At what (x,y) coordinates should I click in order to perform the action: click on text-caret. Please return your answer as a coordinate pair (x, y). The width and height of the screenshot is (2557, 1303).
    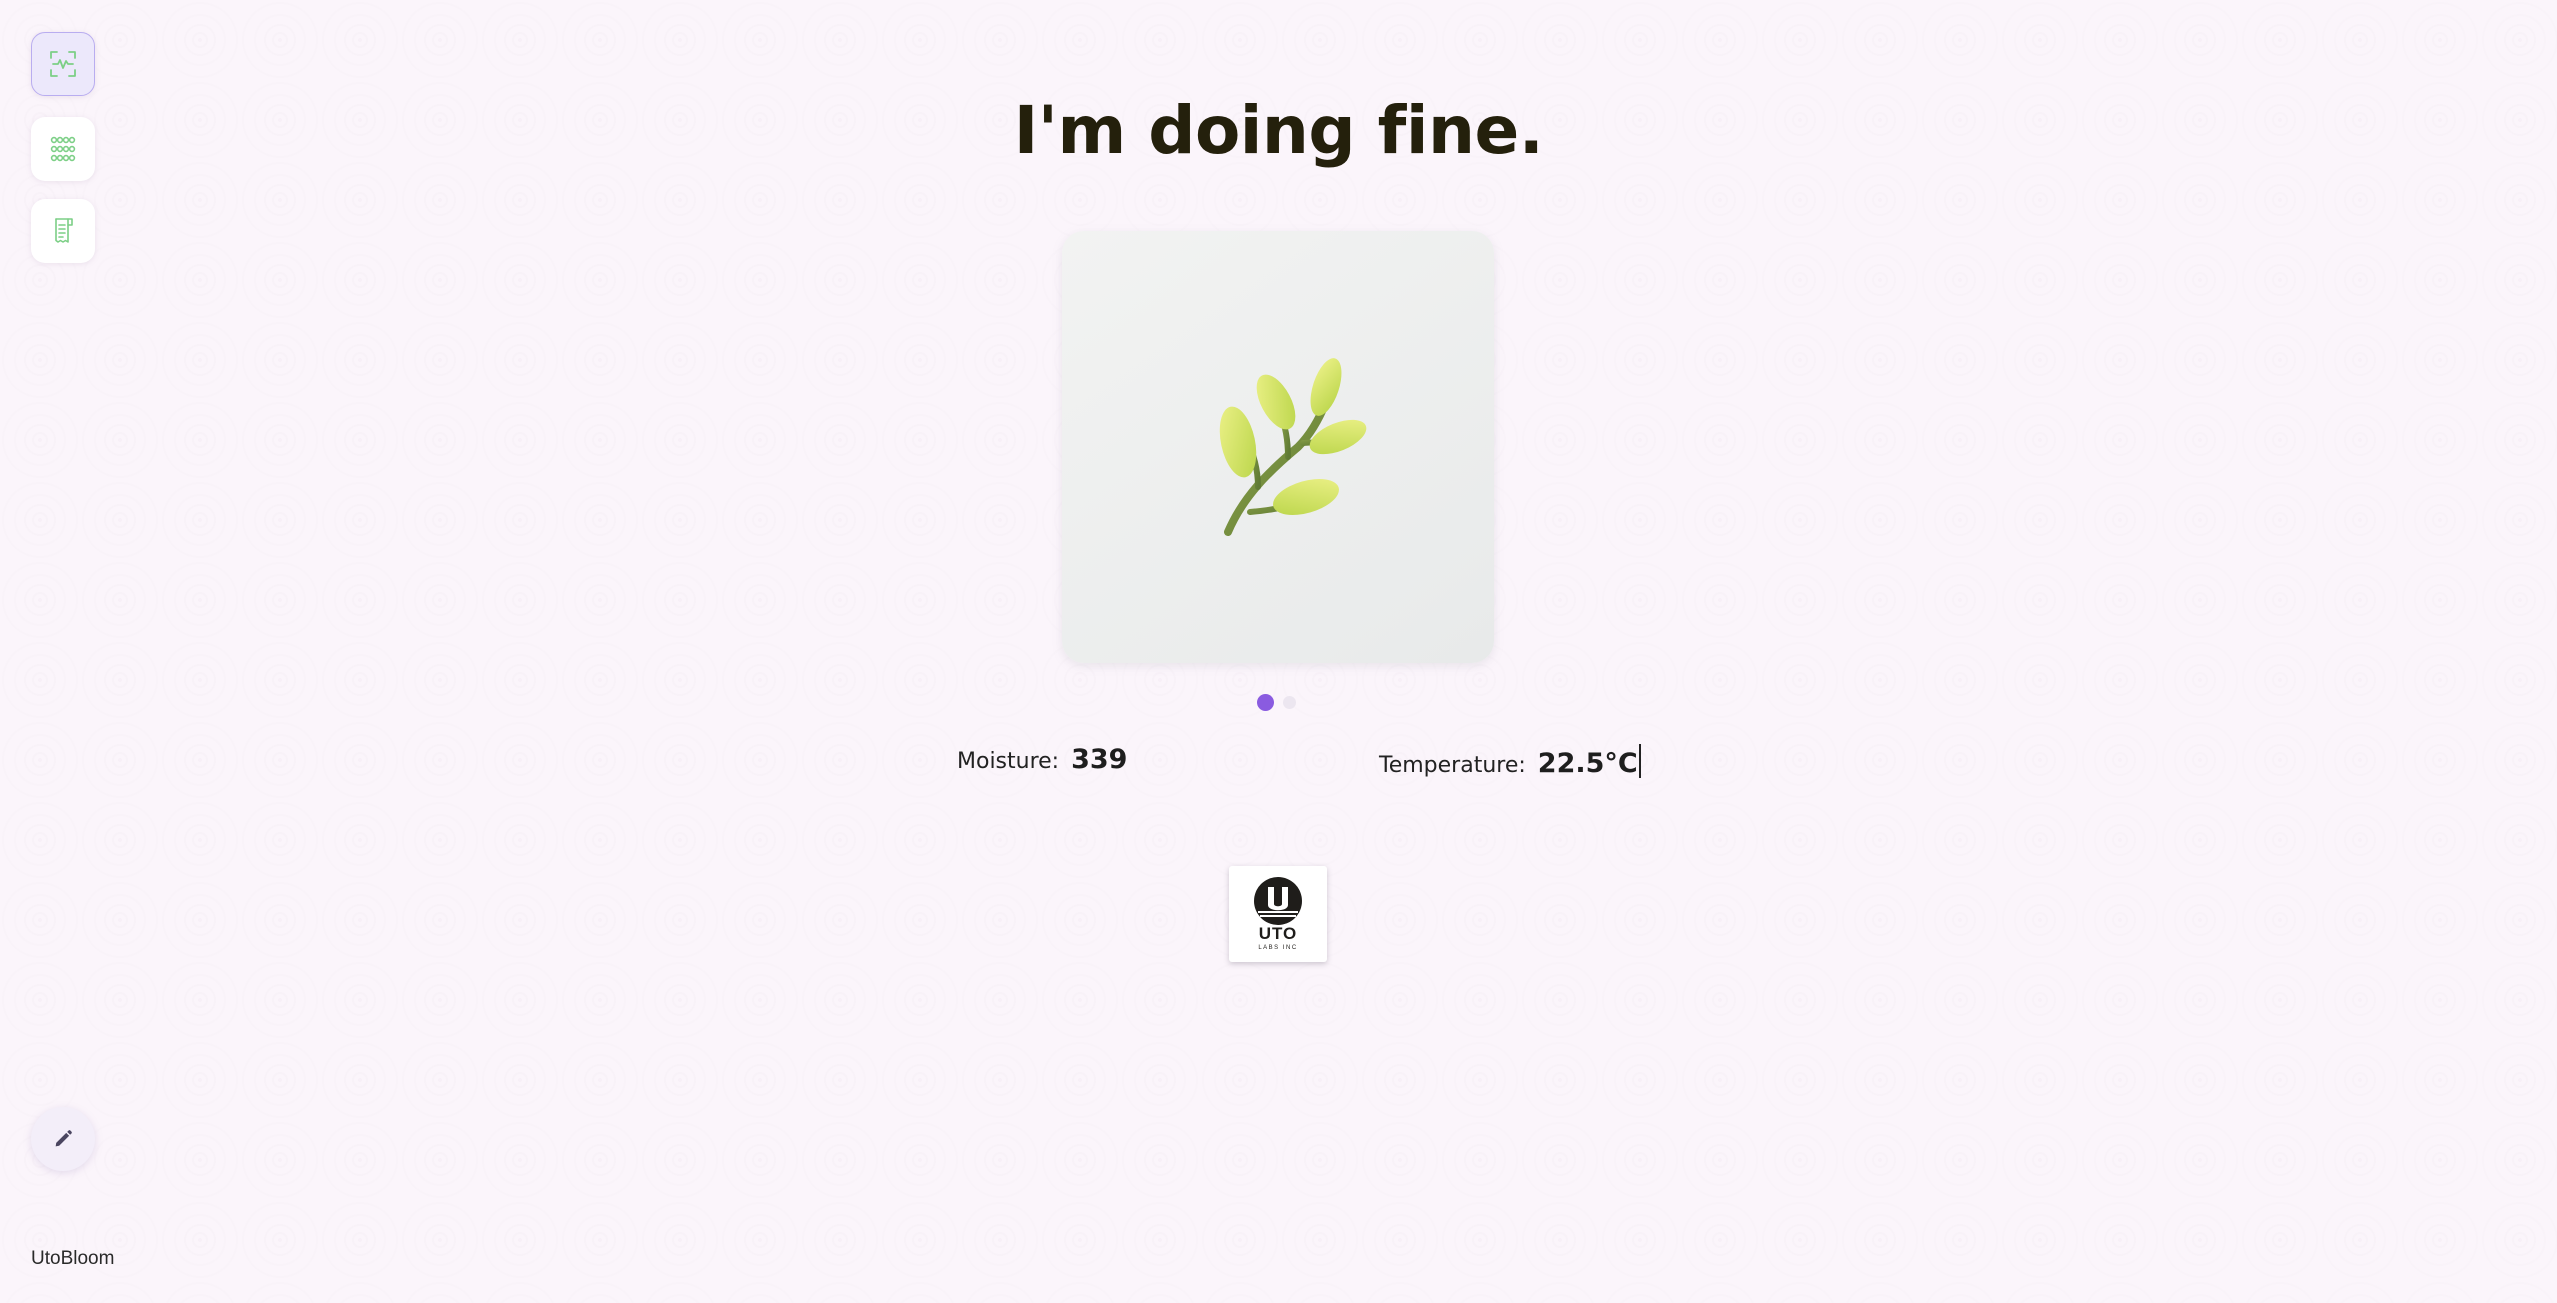
    Looking at the image, I should click on (1639, 761).